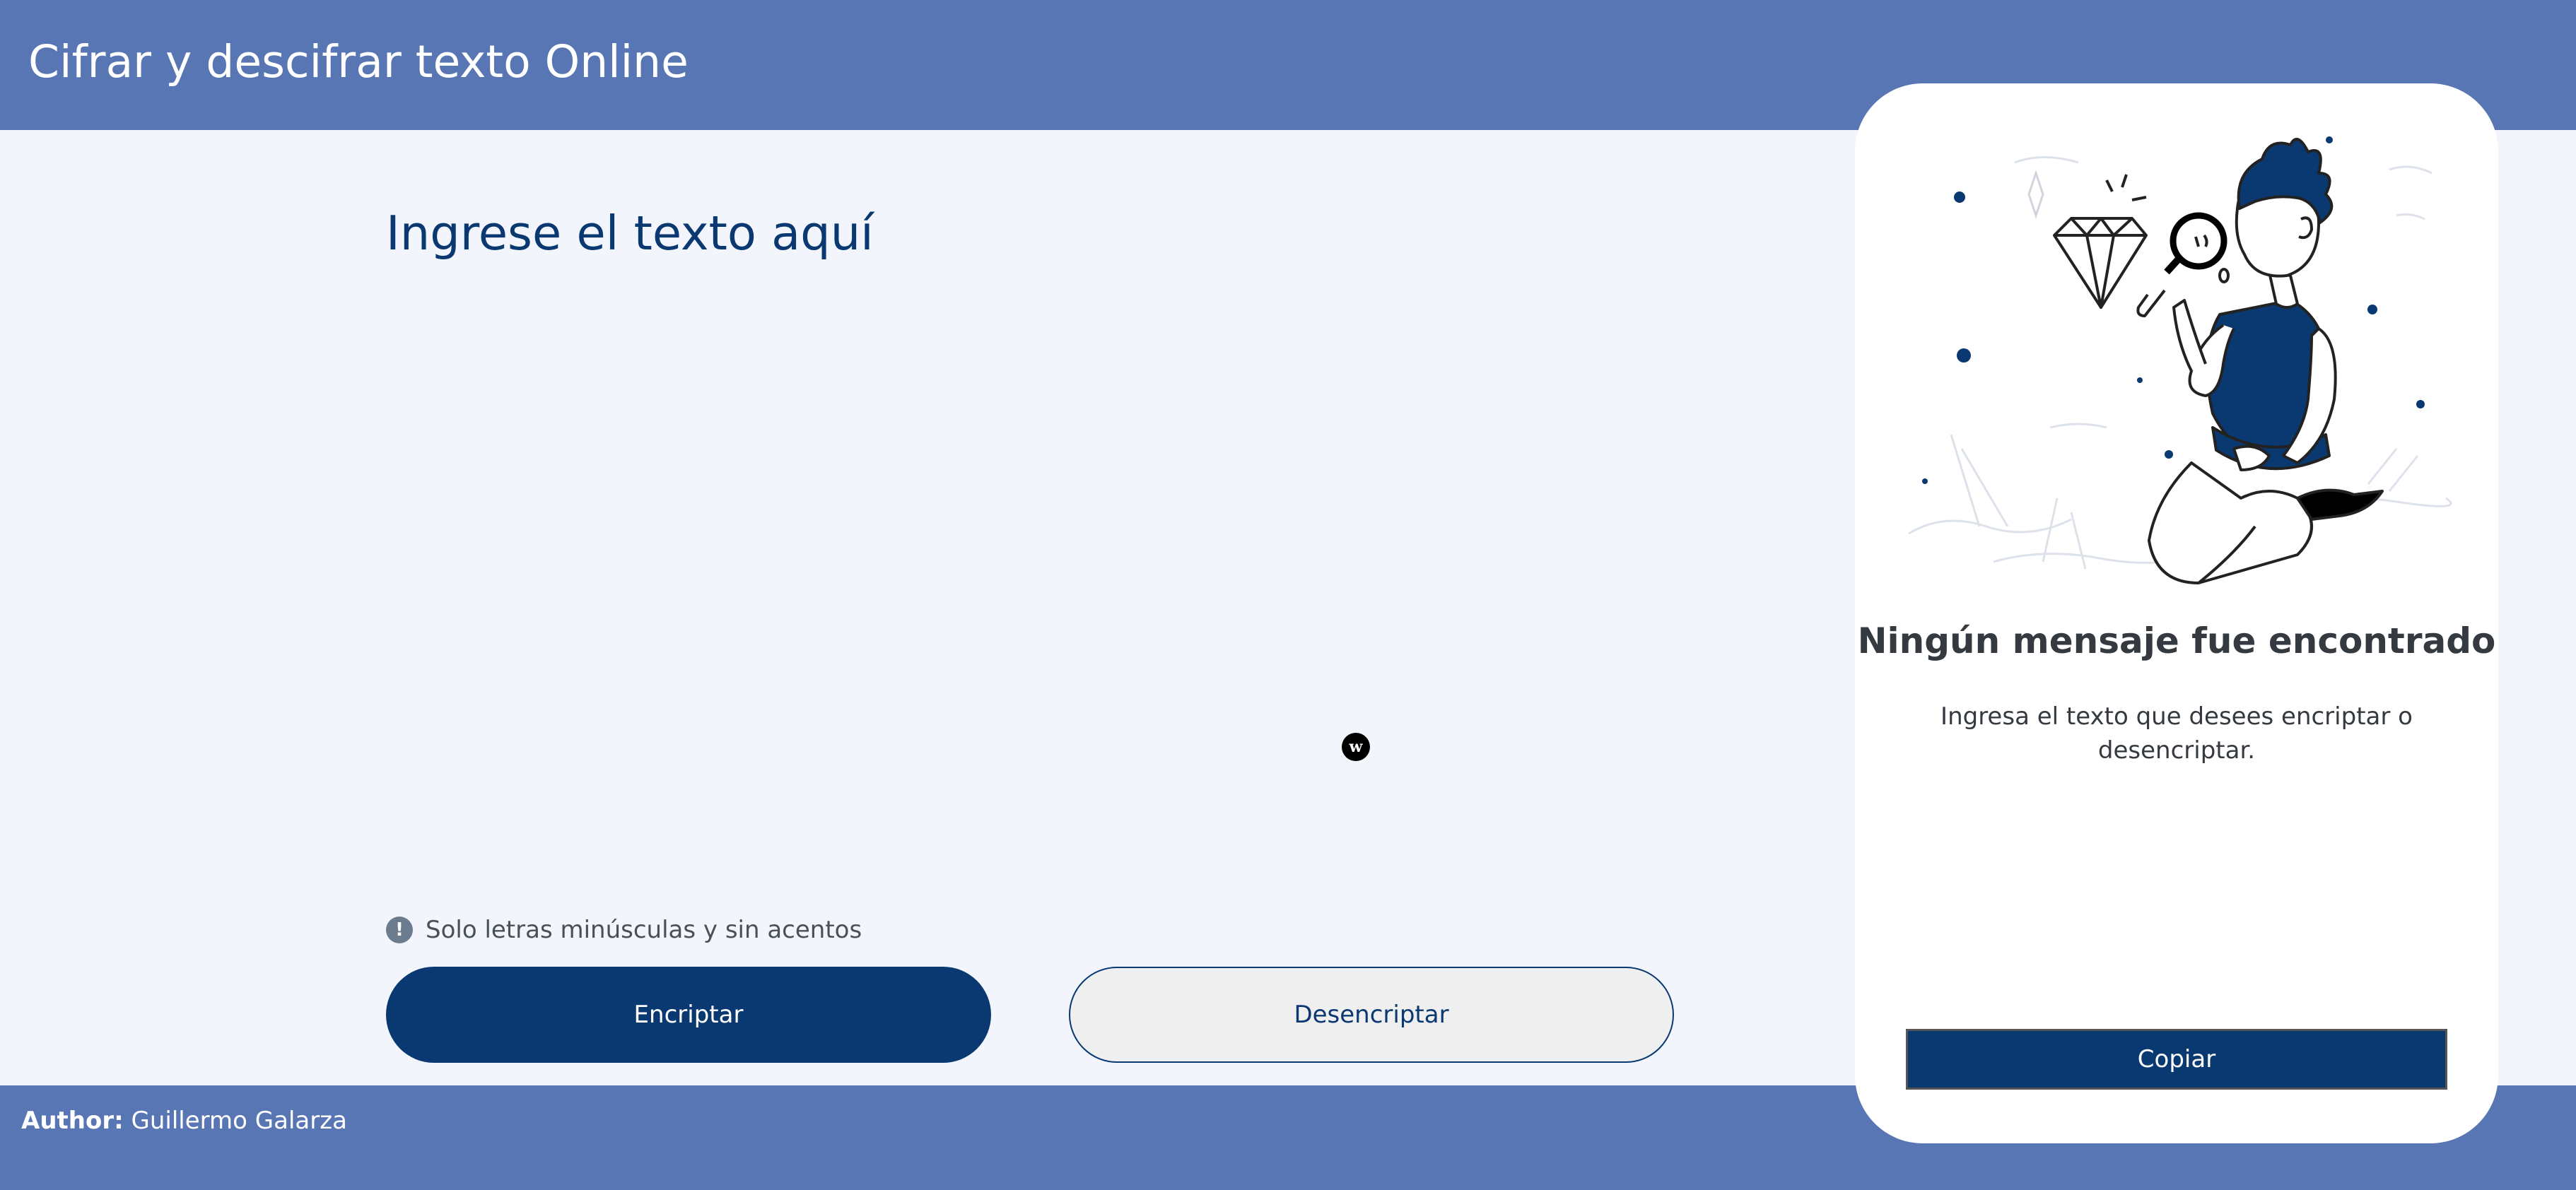  Describe the element at coordinates (2177, 1060) in the screenshot. I see `copy-button: Copiar` at that location.